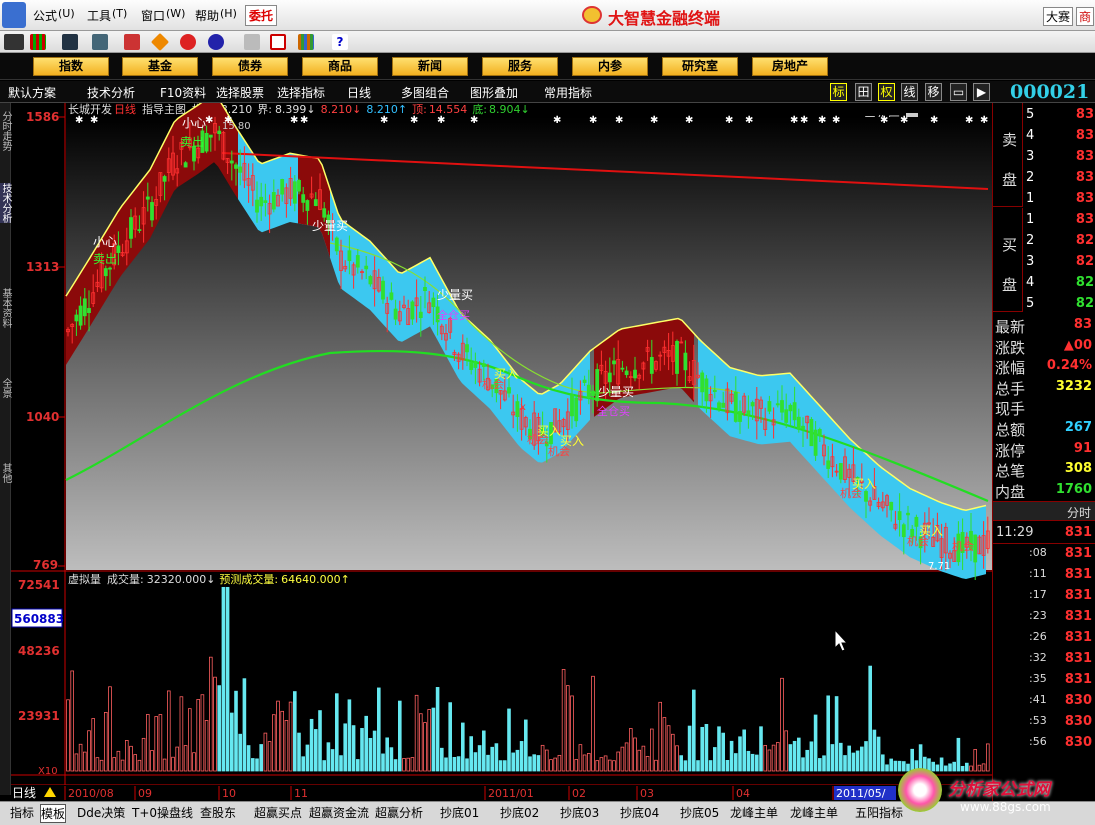  Describe the element at coordinates (1043, 388) in the screenshot. I see `stat-row: 总手 3232` at that location.